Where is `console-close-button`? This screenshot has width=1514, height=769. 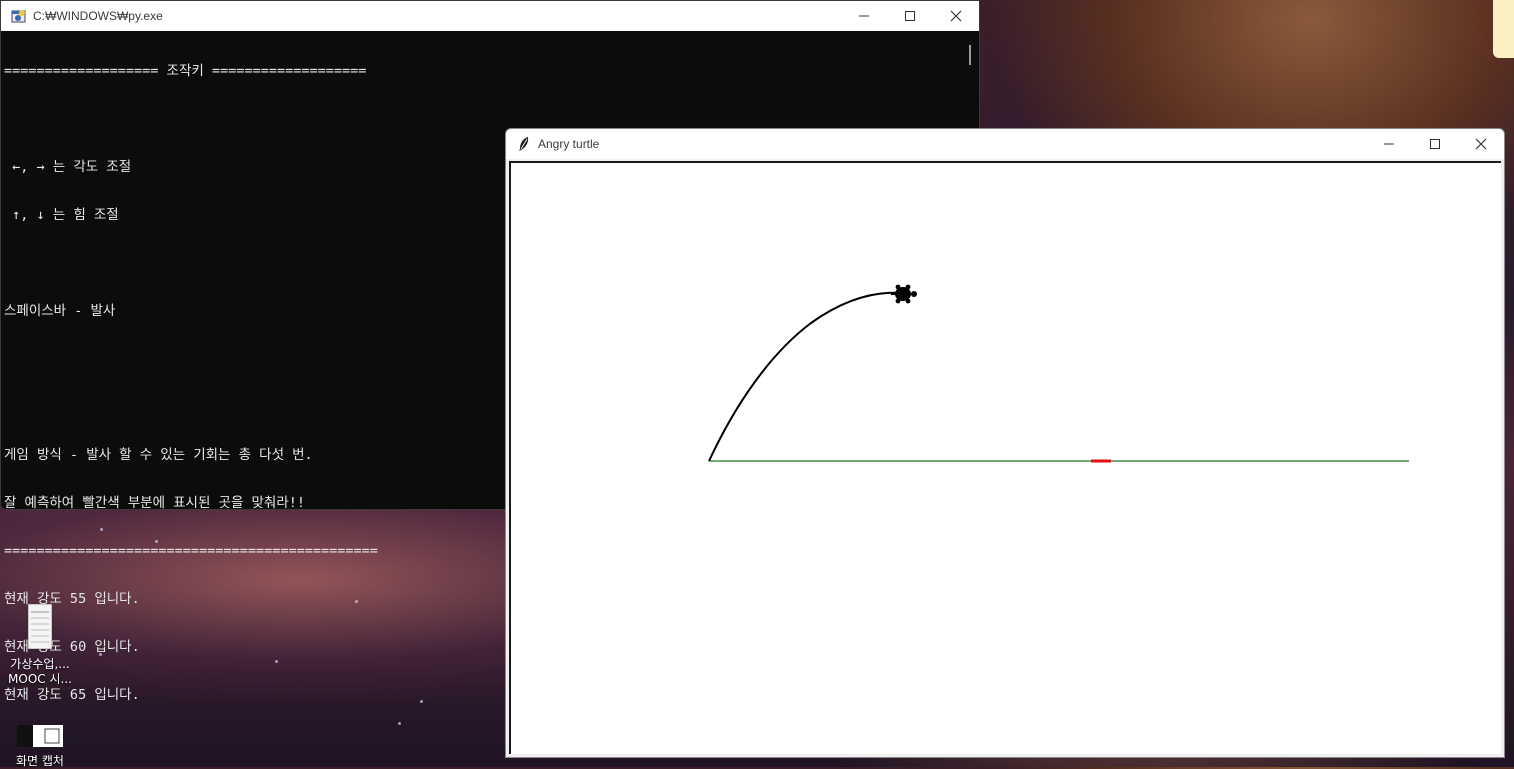
console-close-button is located at coordinates (956, 16).